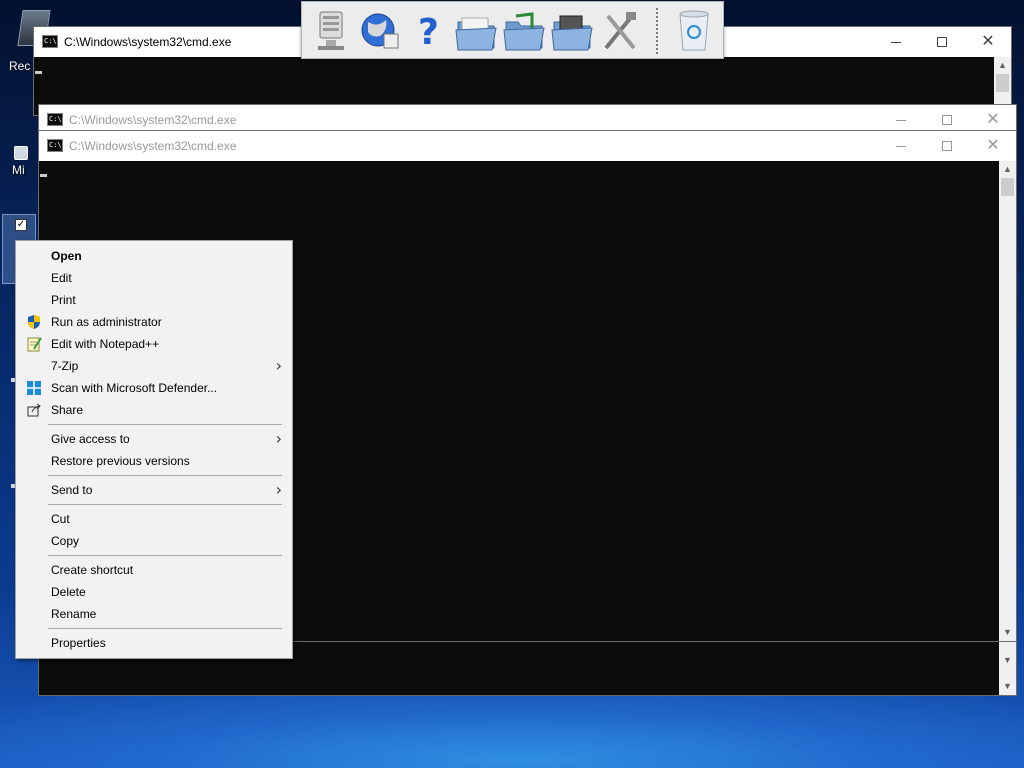  What do you see at coordinates (154, 278) in the screenshot?
I see `menu-item-edit: Edit` at bounding box center [154, 278].